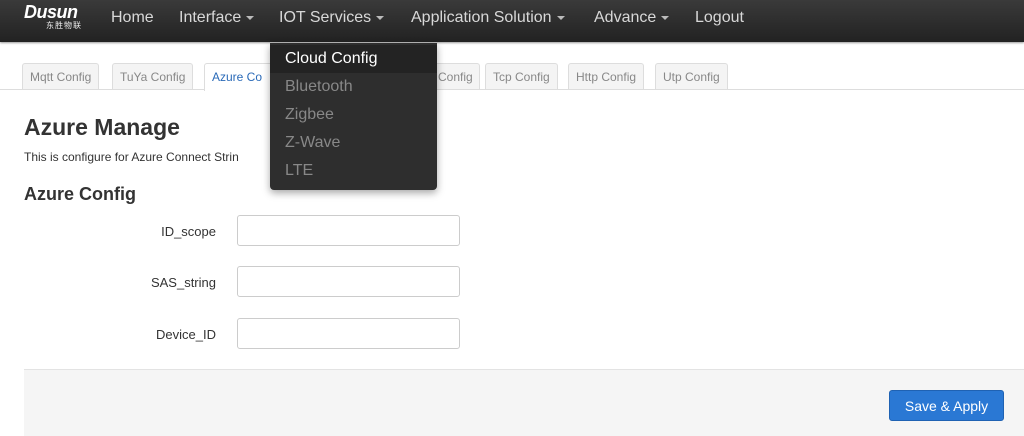 This screenshot has width=1024, height=436. What do you see at coordinates (348, 281) in the screenshot?
I see `sas-string-input` at bounding box center [348, 281].